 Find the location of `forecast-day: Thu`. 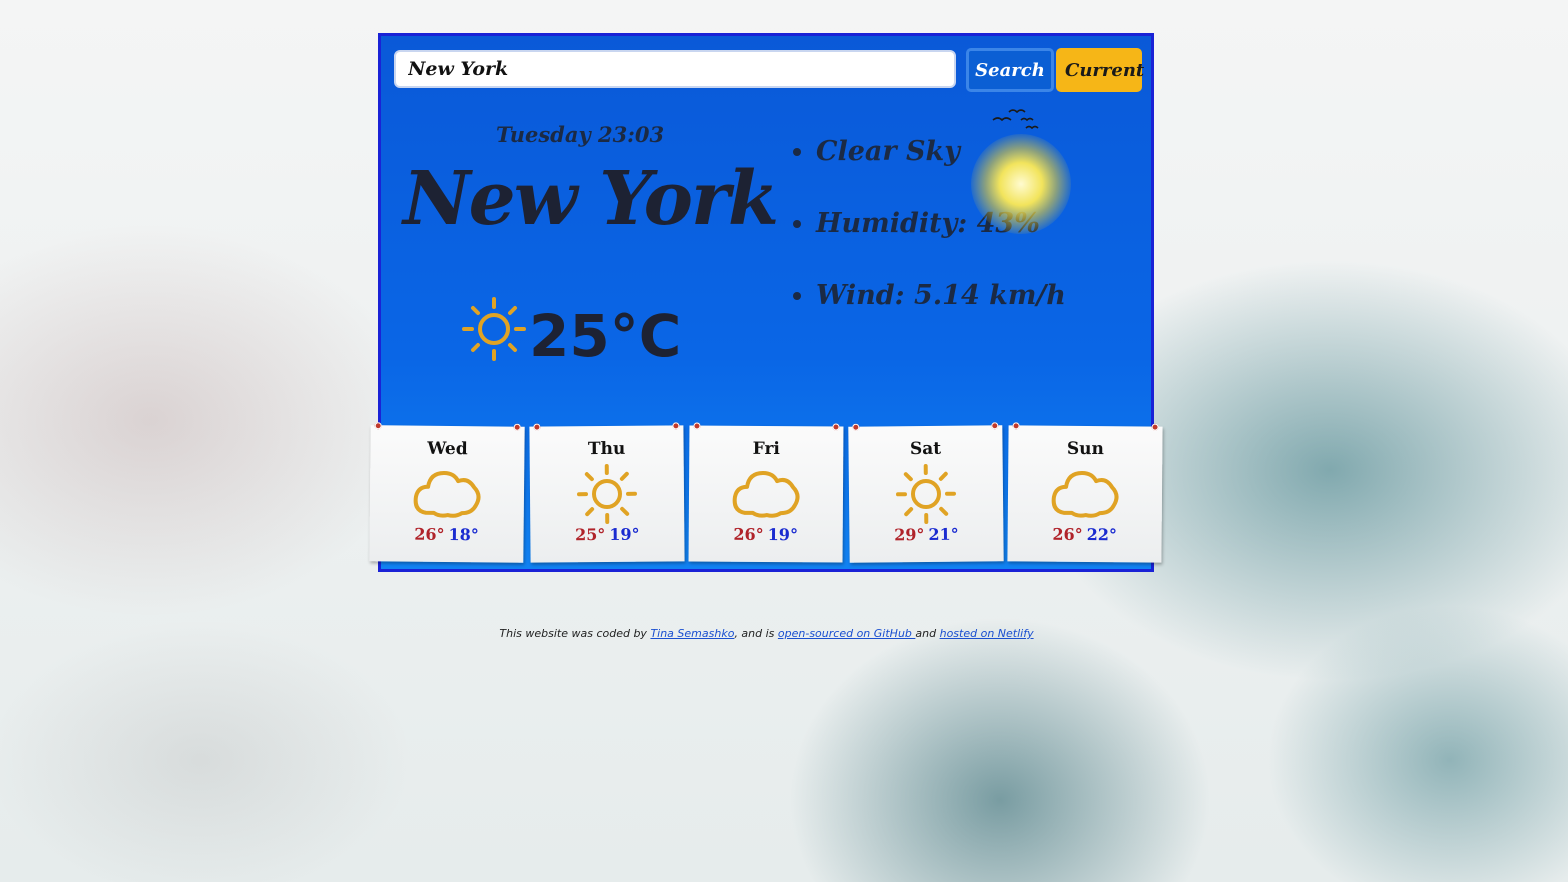

forecast-day: Thu is located at coordinates (606, 449).